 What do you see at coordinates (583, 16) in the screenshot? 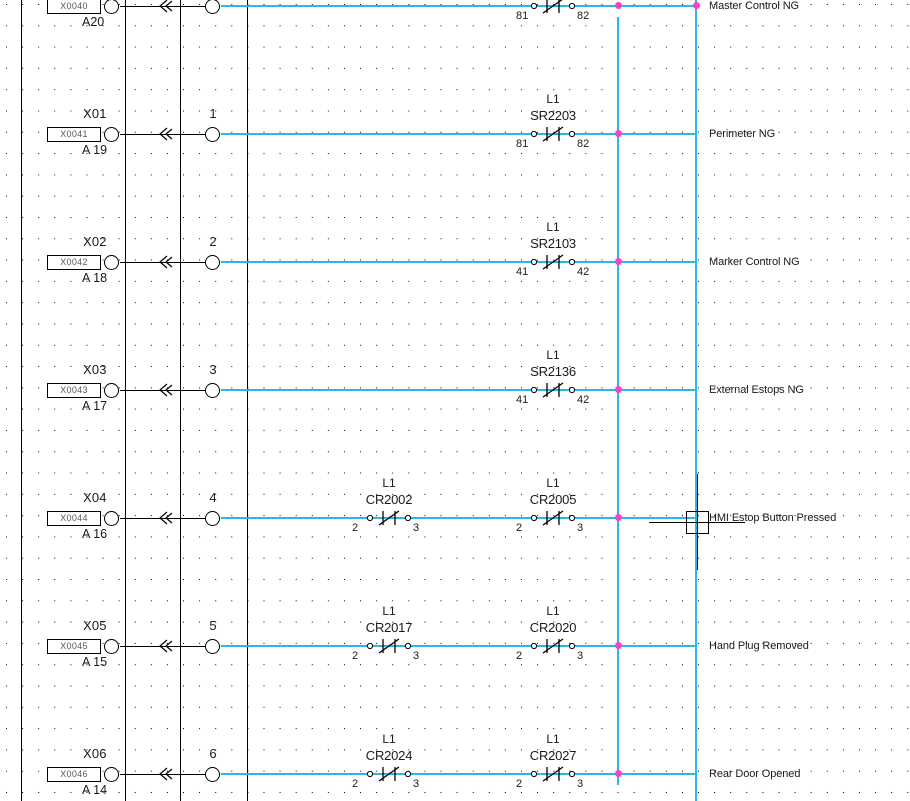
I see `contact-2-right-terminal: 82` at bounding box center [583, 16].